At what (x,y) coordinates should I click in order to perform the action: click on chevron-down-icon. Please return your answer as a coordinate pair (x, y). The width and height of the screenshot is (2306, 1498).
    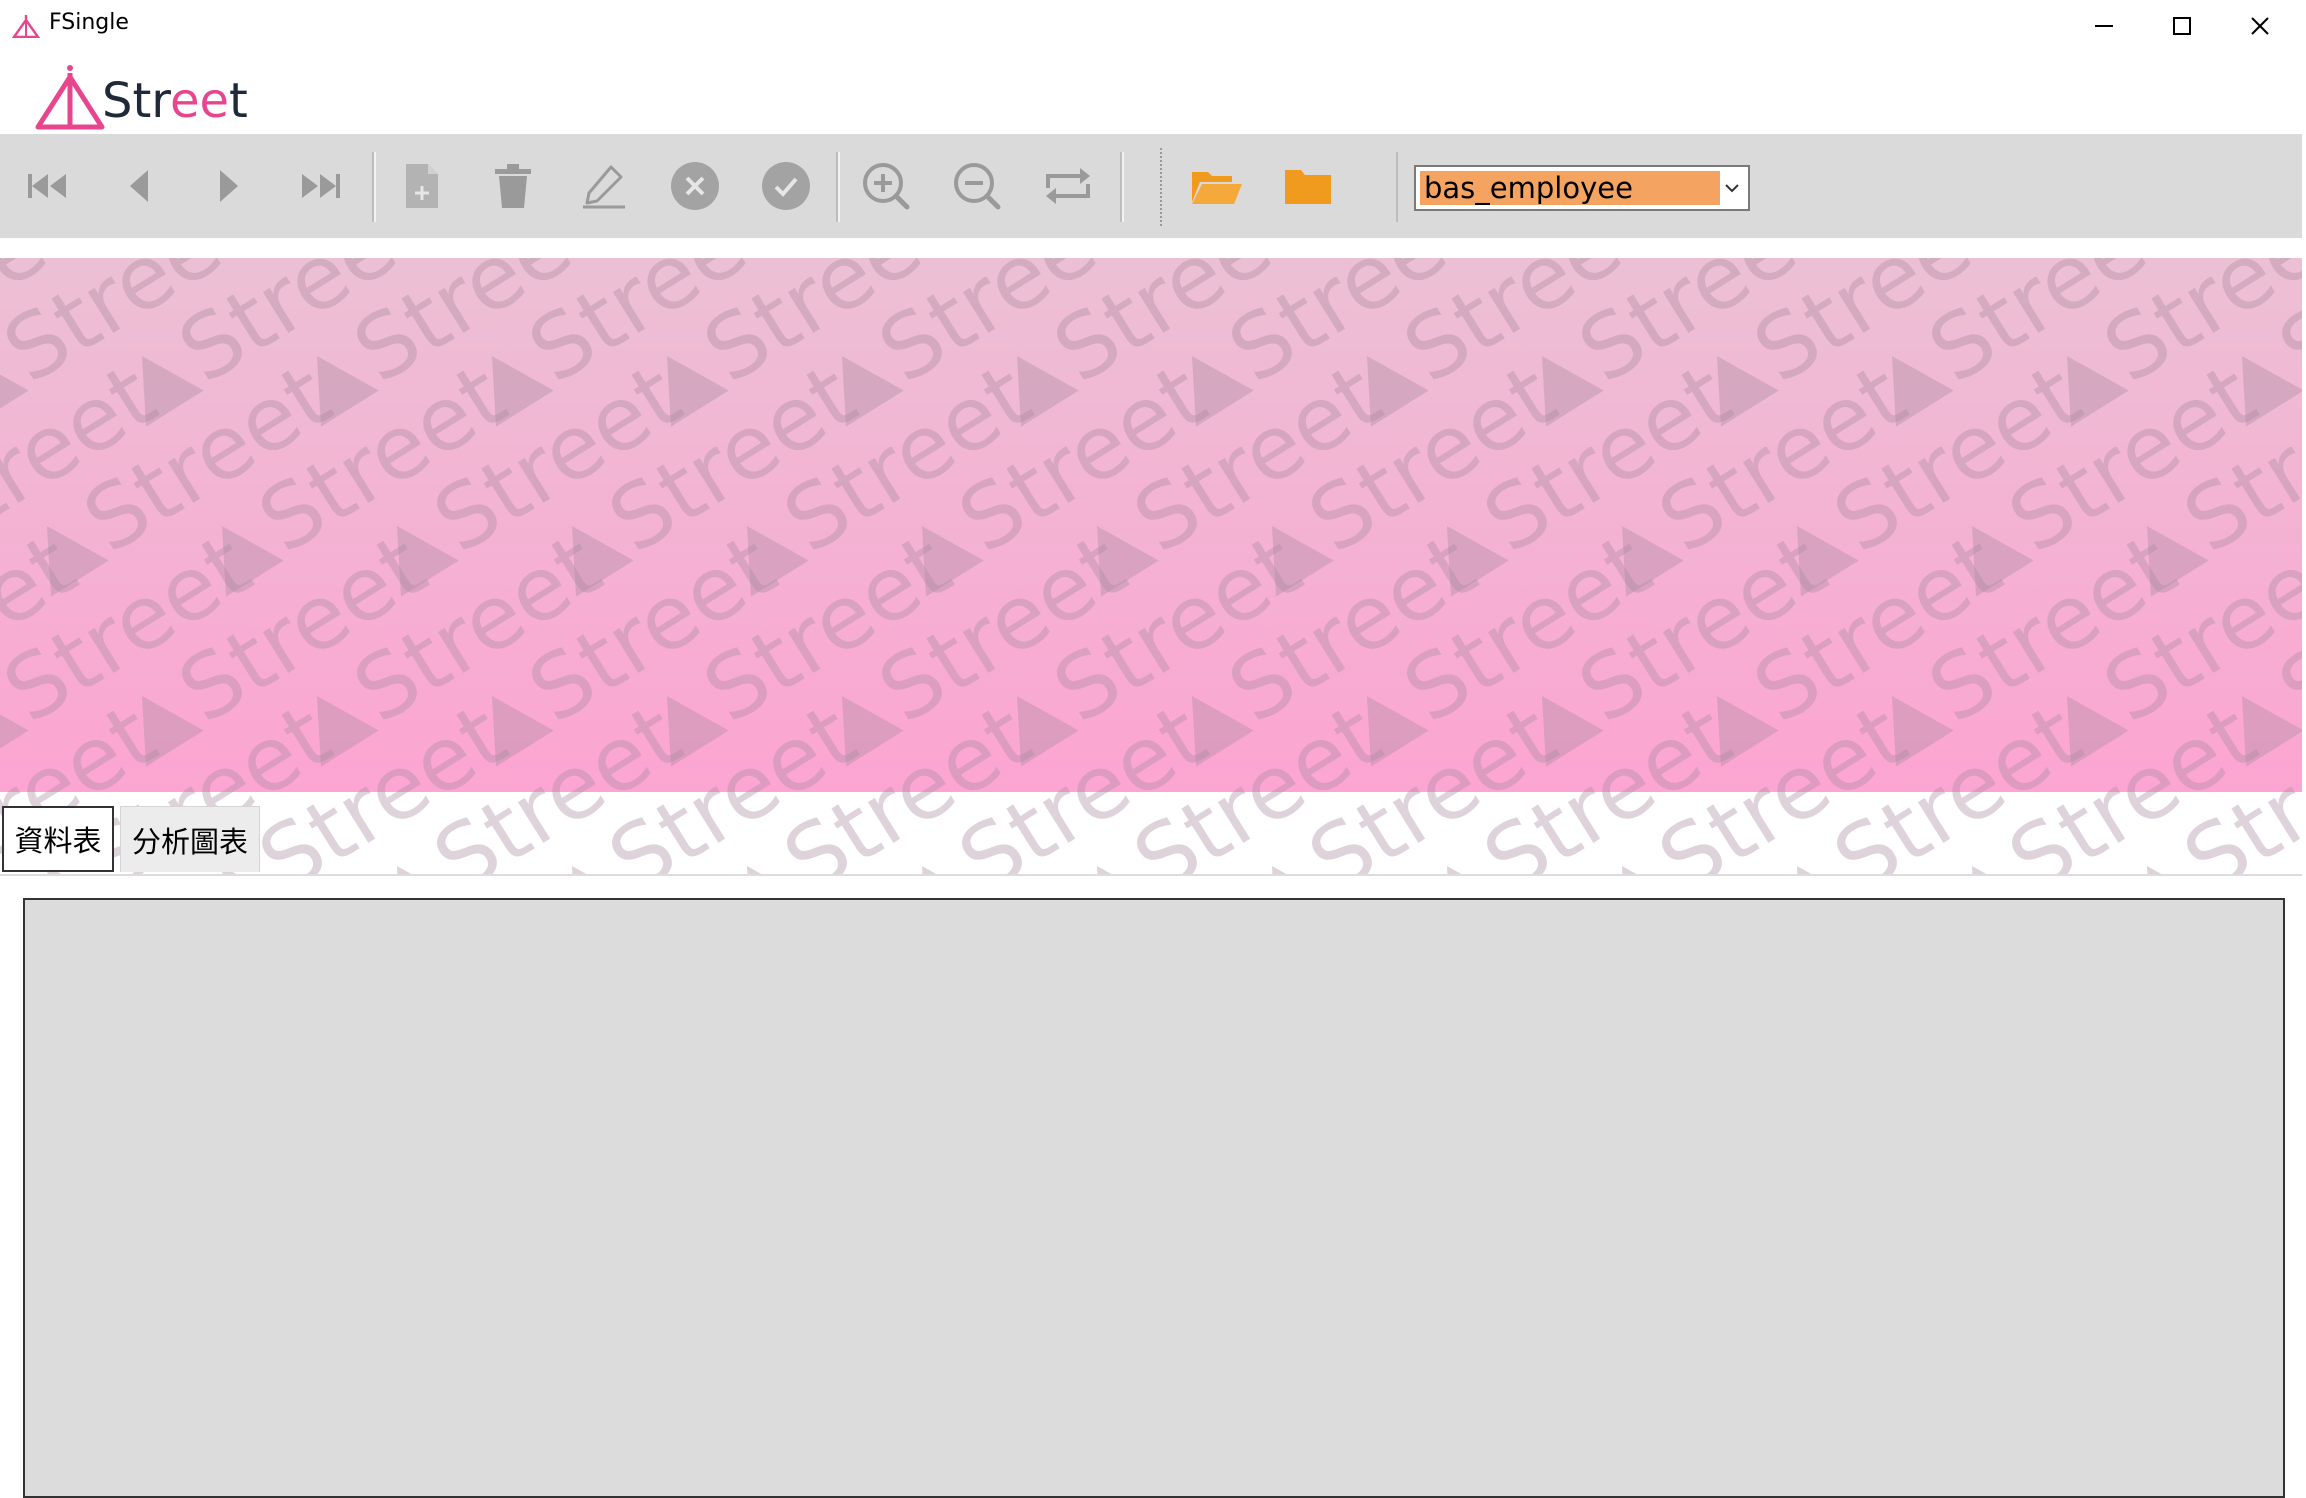
    Looking at the image, I should click on (1732, 188).